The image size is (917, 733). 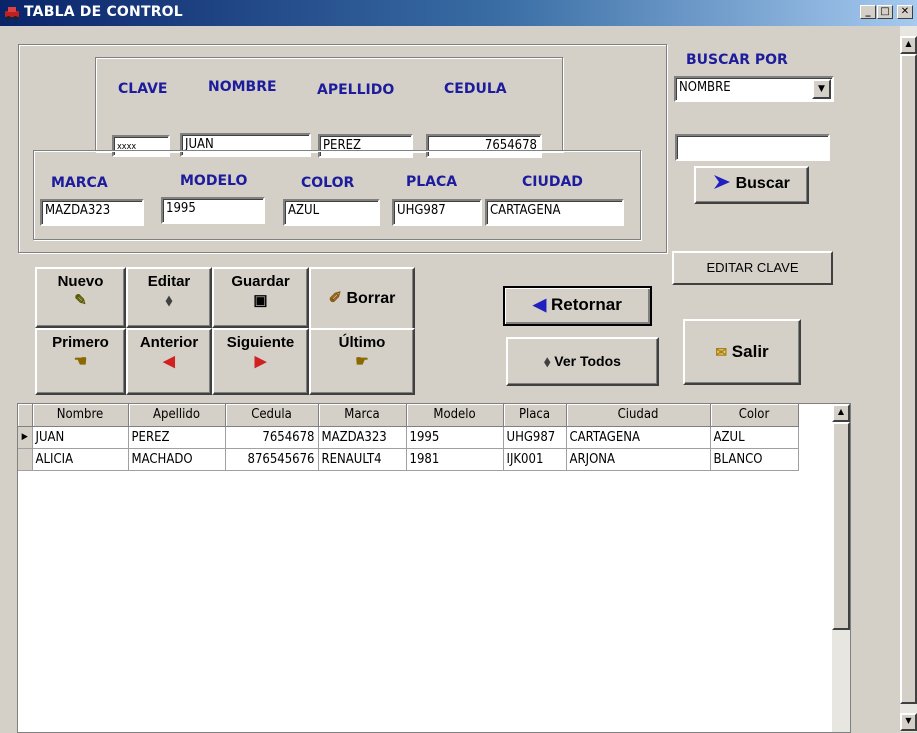 What do you see at coordinates (638, 459) in the screenshot?
I see `cell-ciudad: ARJONA` at bounding box center [638, 459].